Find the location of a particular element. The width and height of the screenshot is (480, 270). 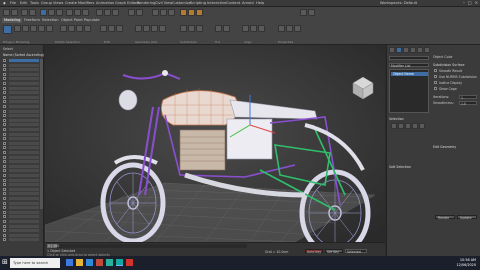

align-view-icon is located at coordinates (245, 28).